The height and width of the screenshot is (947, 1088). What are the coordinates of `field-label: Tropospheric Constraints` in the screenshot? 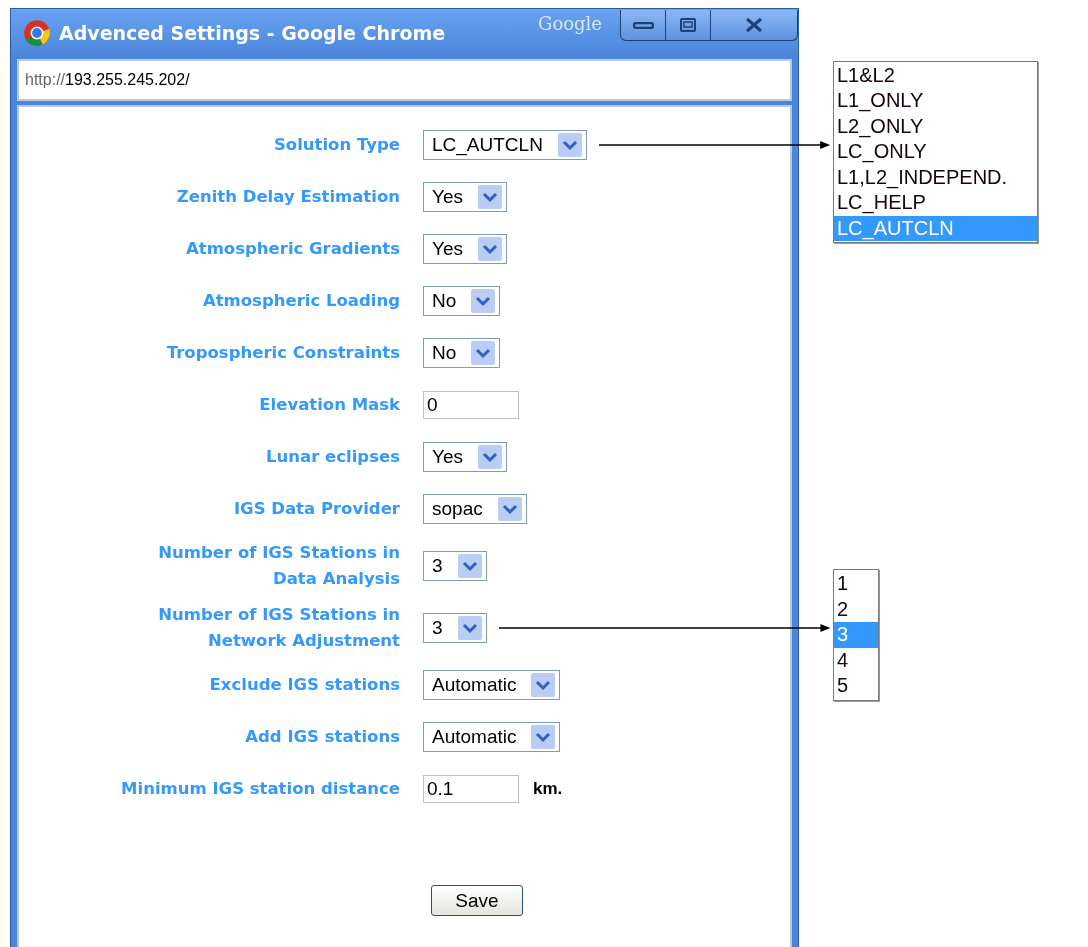 It's located at (283, 353).